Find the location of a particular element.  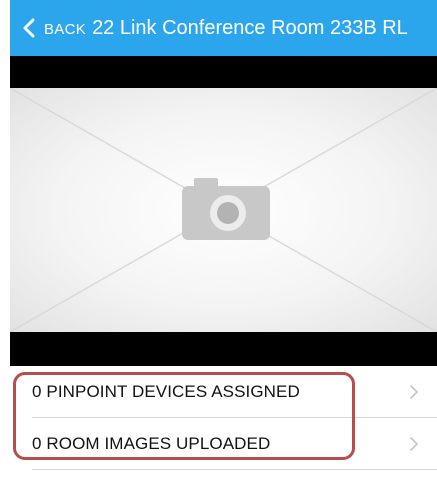

back-label: BACK is located at coordinates (65, 29).